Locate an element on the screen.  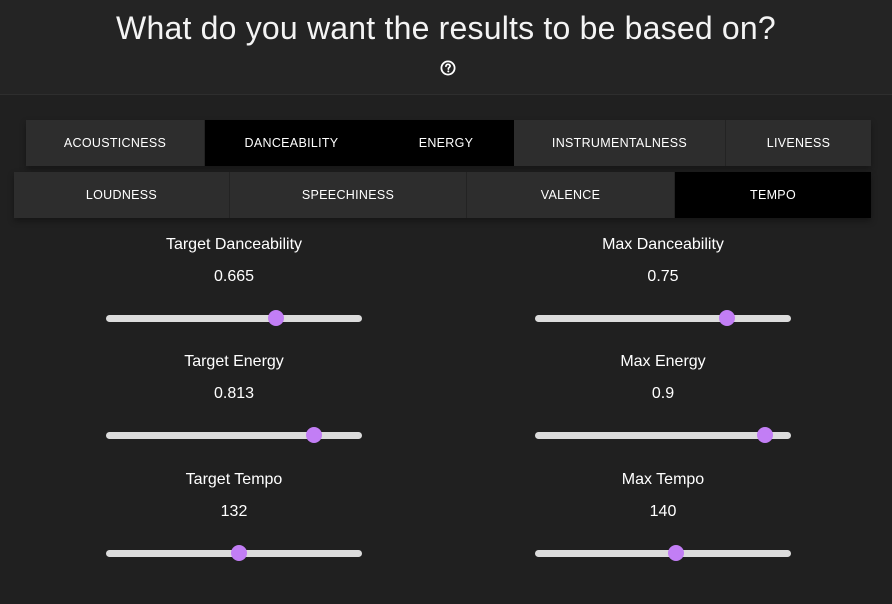
max-danceability-slider is located at coordinates (663, 318).